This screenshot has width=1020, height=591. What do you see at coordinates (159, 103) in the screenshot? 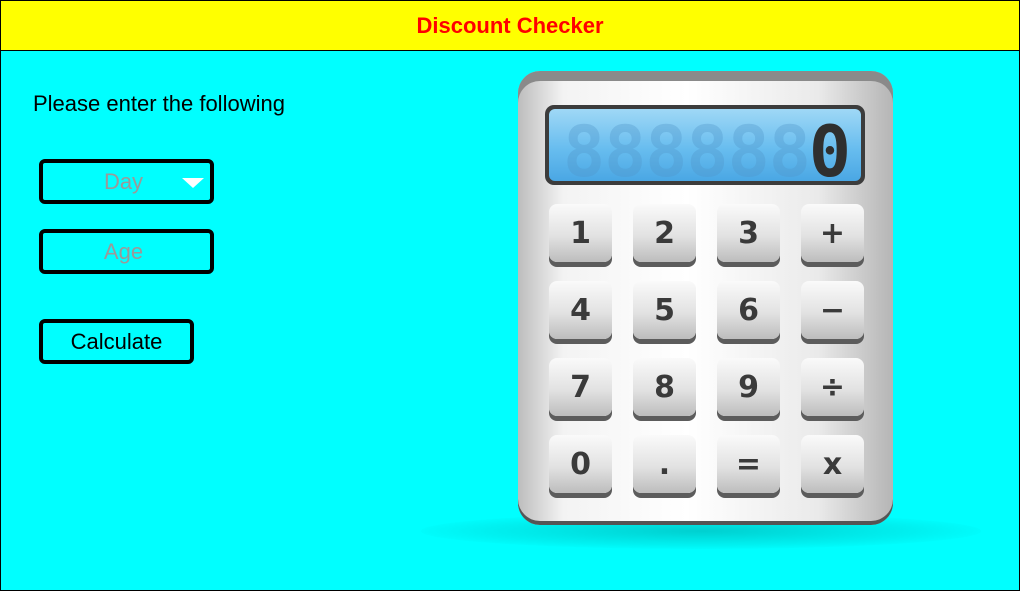
I see `instruction-text: Please enter the following` at bounding box center [159, 103].